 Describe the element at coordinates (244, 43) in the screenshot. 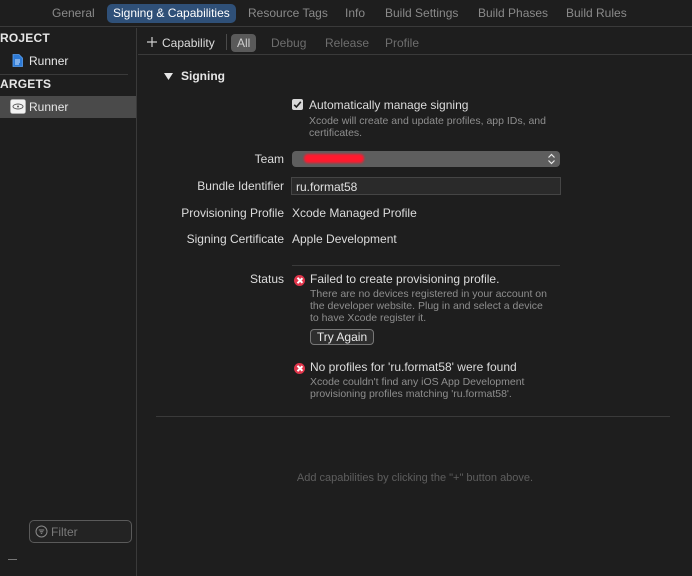

I see `config-tab-all: All` at that location.